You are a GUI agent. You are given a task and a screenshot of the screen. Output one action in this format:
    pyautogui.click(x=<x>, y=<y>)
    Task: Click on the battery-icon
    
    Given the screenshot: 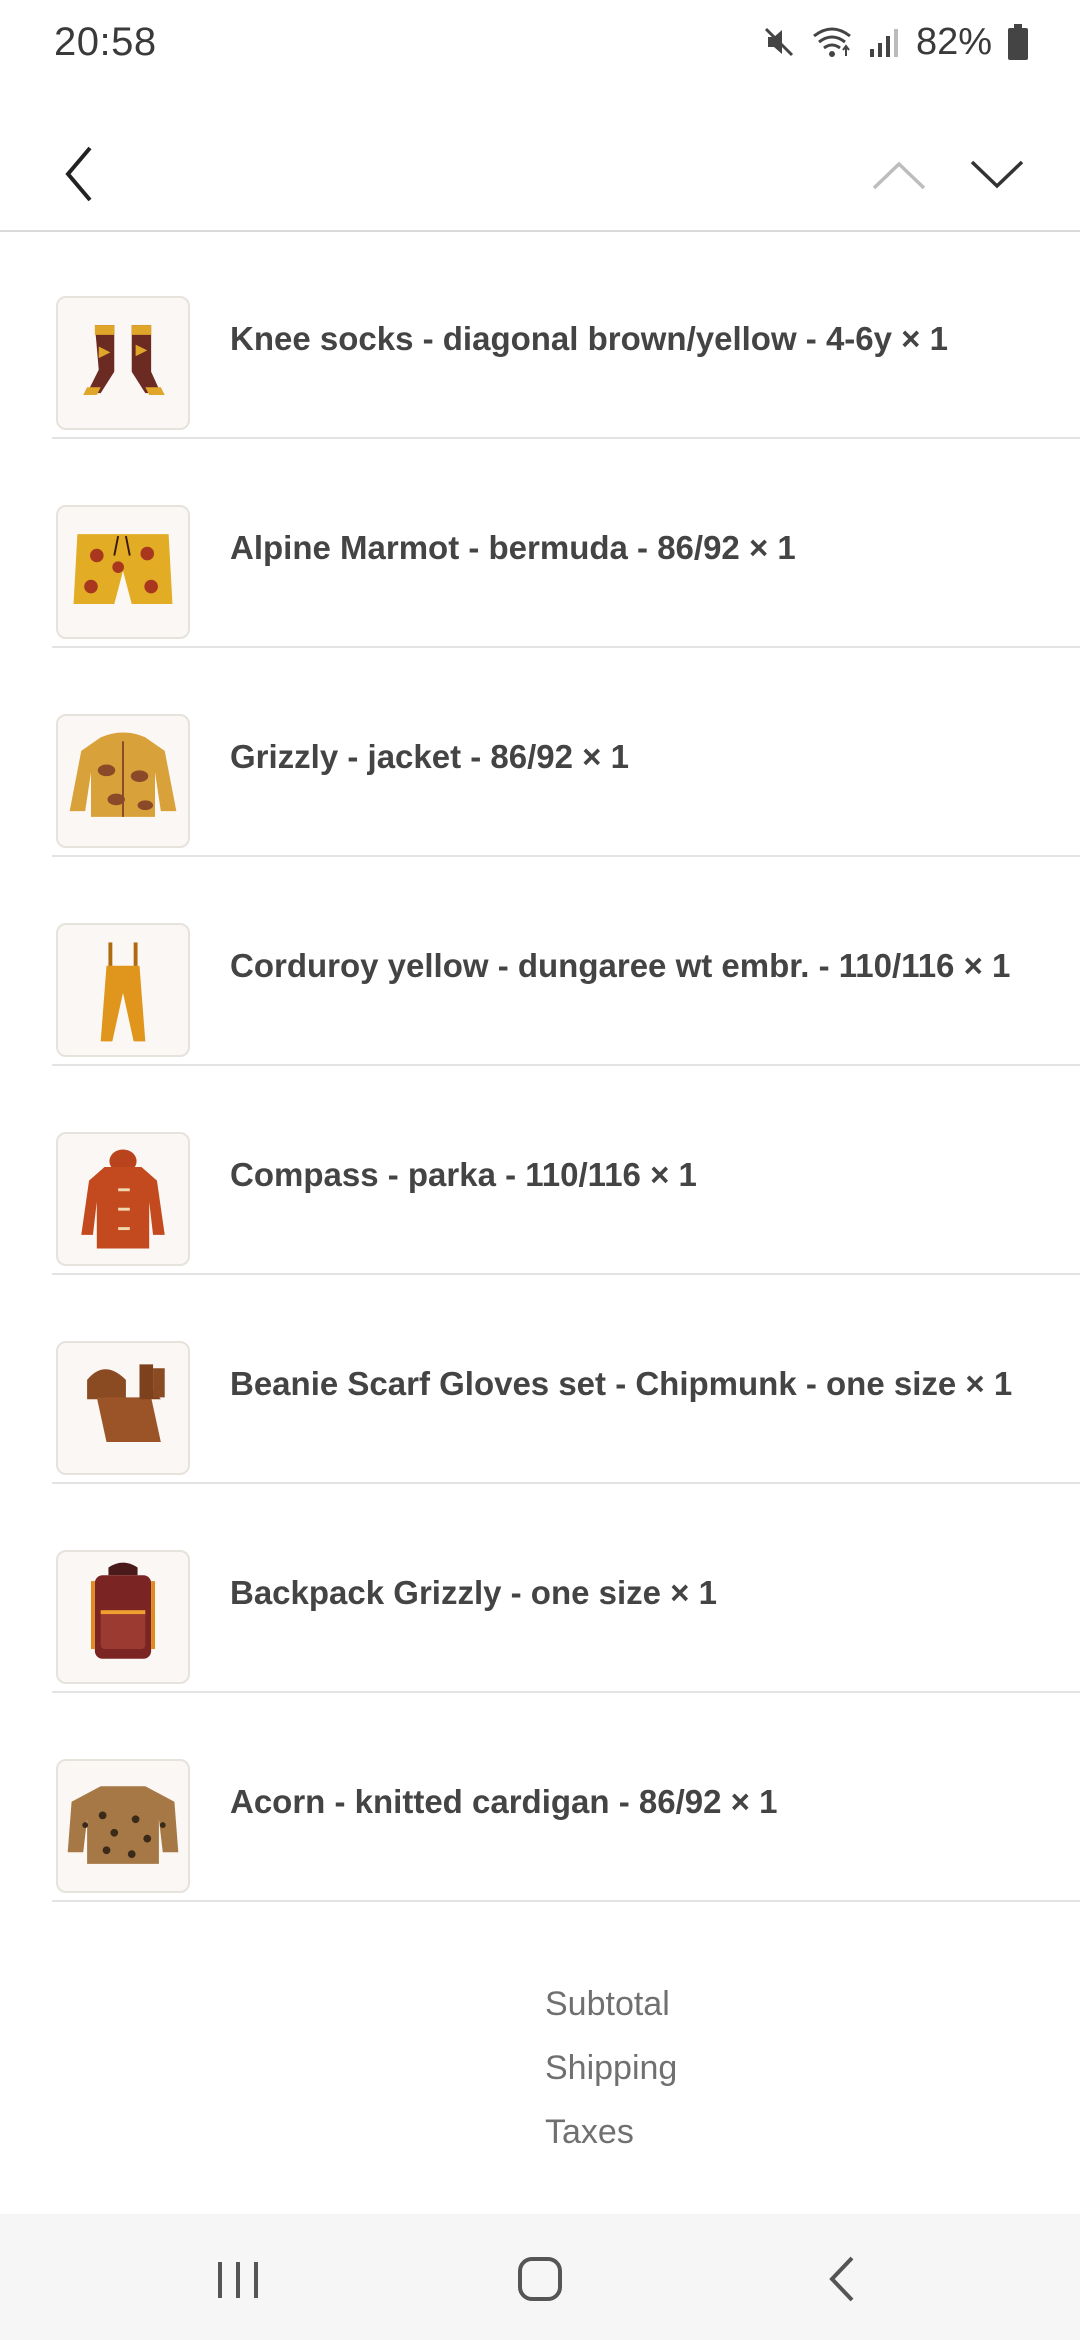 What is the action you would take?
    pyautogui.click(x=1018, y=42)
    